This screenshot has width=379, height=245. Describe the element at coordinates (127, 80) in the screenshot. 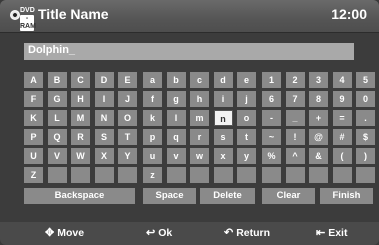

I see `char-key: E` at that location.